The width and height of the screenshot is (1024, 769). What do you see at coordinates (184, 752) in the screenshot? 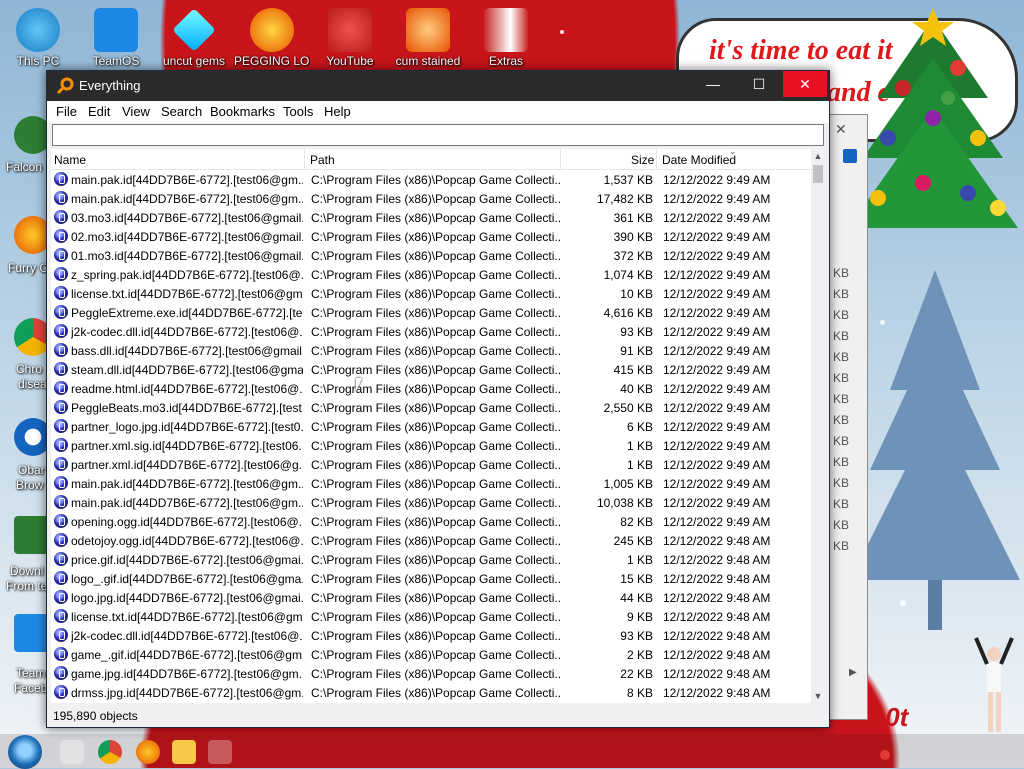
I see `file-explorer-taskbar-icon` at bounding box center [184, 752].